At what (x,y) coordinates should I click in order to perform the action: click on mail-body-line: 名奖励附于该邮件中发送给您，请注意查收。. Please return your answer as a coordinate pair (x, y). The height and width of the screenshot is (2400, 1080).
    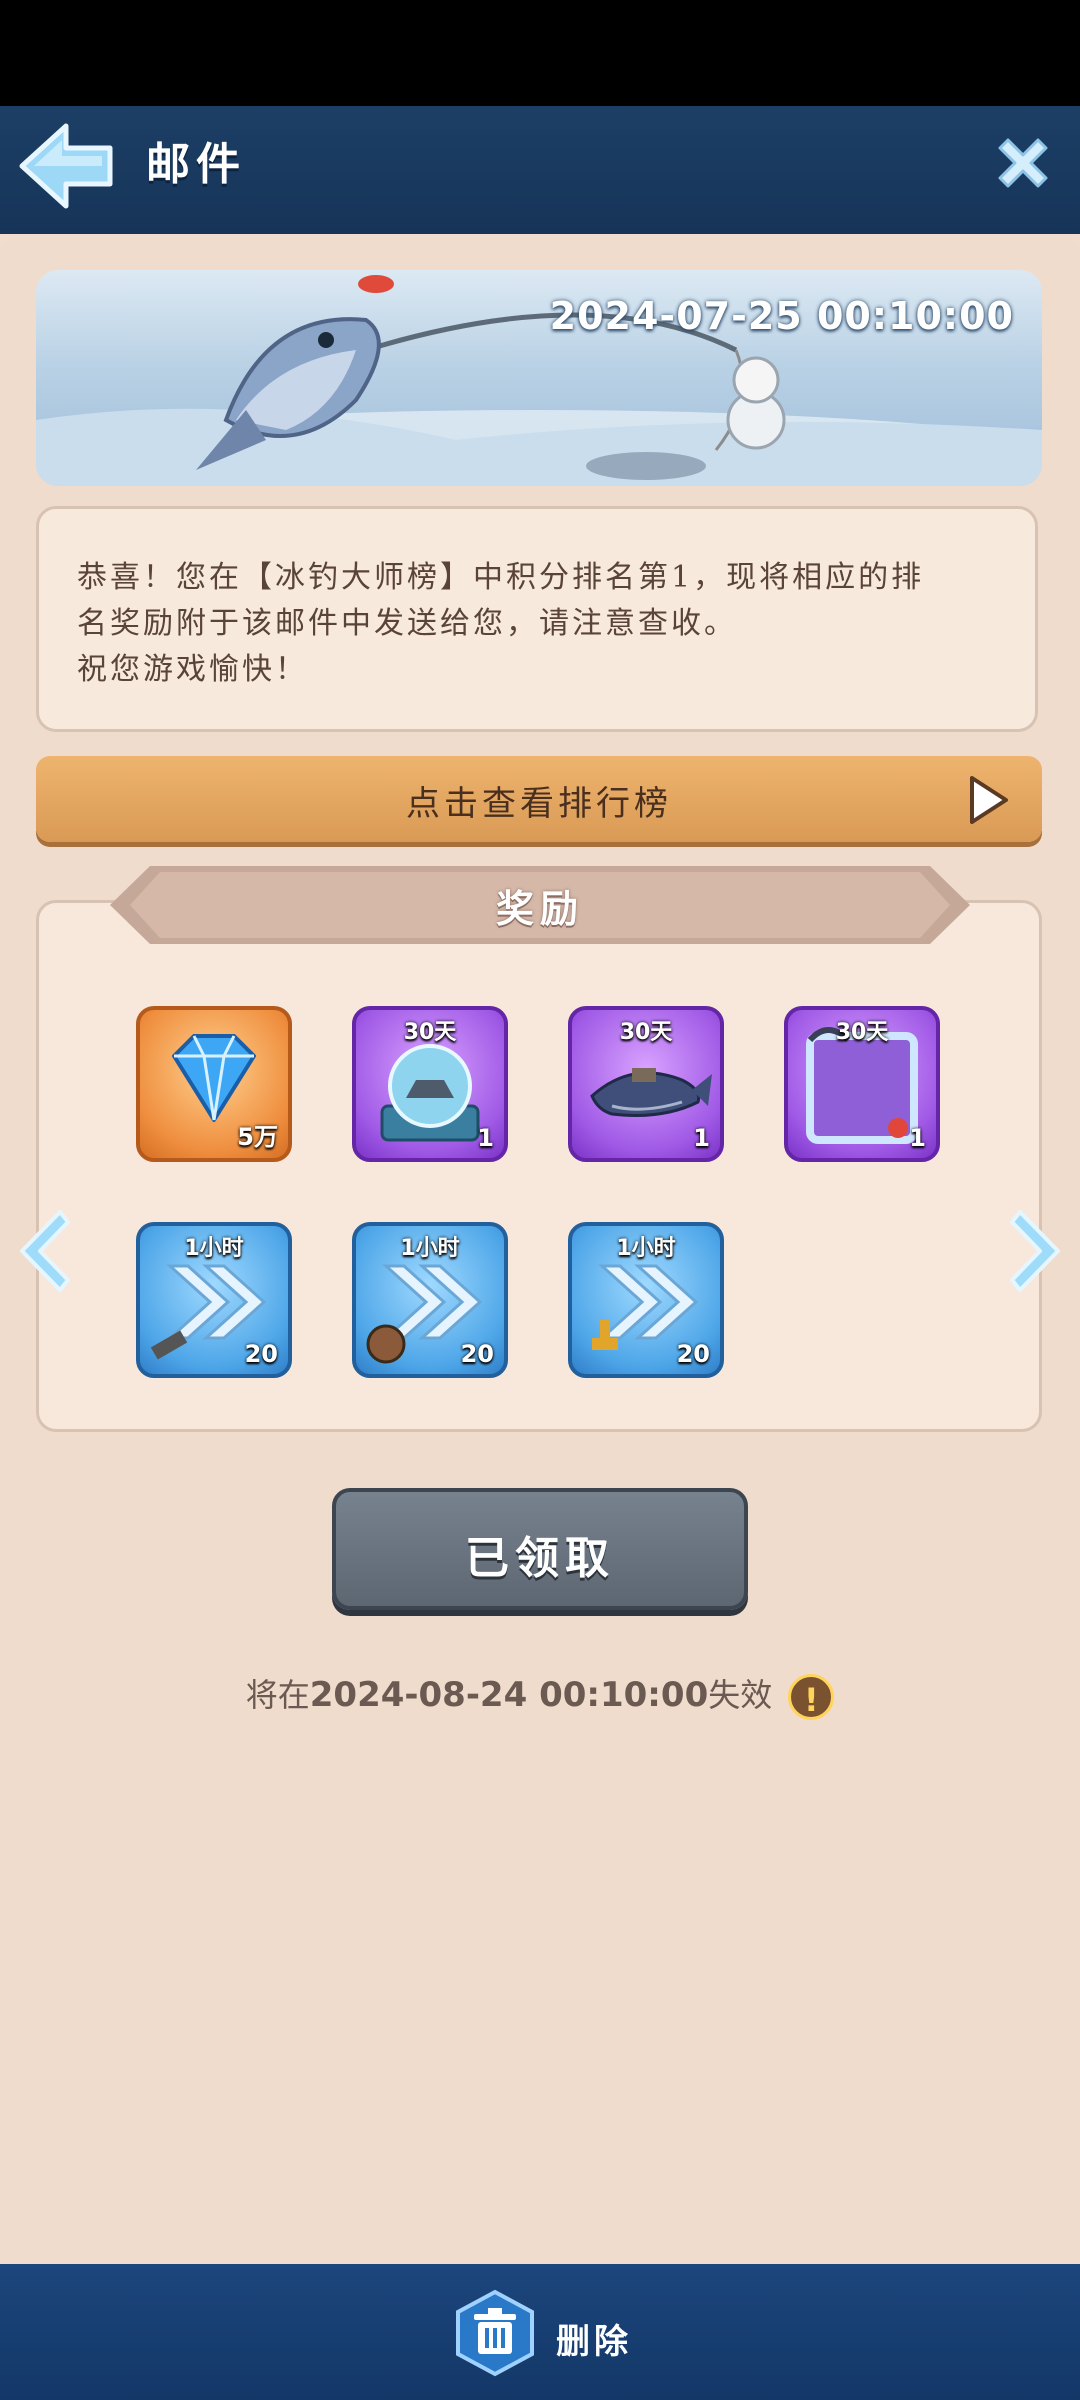
    Looking at the image, I should click on (407, 623).